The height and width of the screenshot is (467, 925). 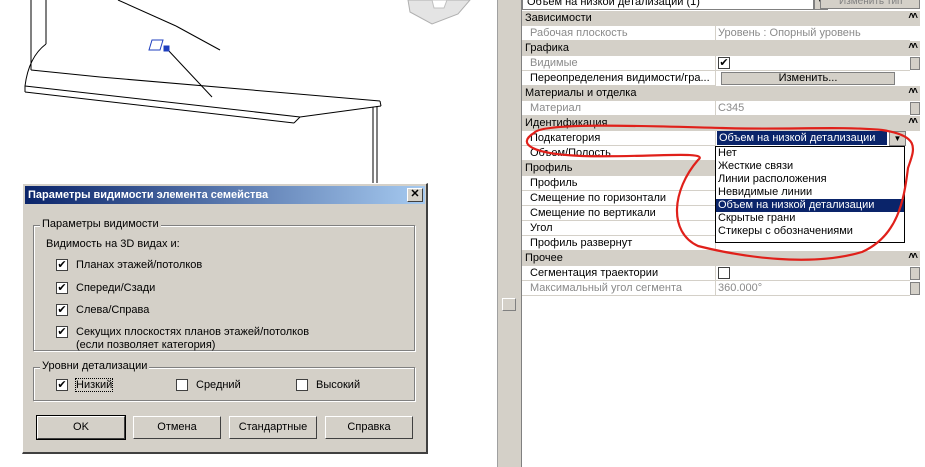 I want to click on group-title: Уровни детализации, so click(x=95, y=366).